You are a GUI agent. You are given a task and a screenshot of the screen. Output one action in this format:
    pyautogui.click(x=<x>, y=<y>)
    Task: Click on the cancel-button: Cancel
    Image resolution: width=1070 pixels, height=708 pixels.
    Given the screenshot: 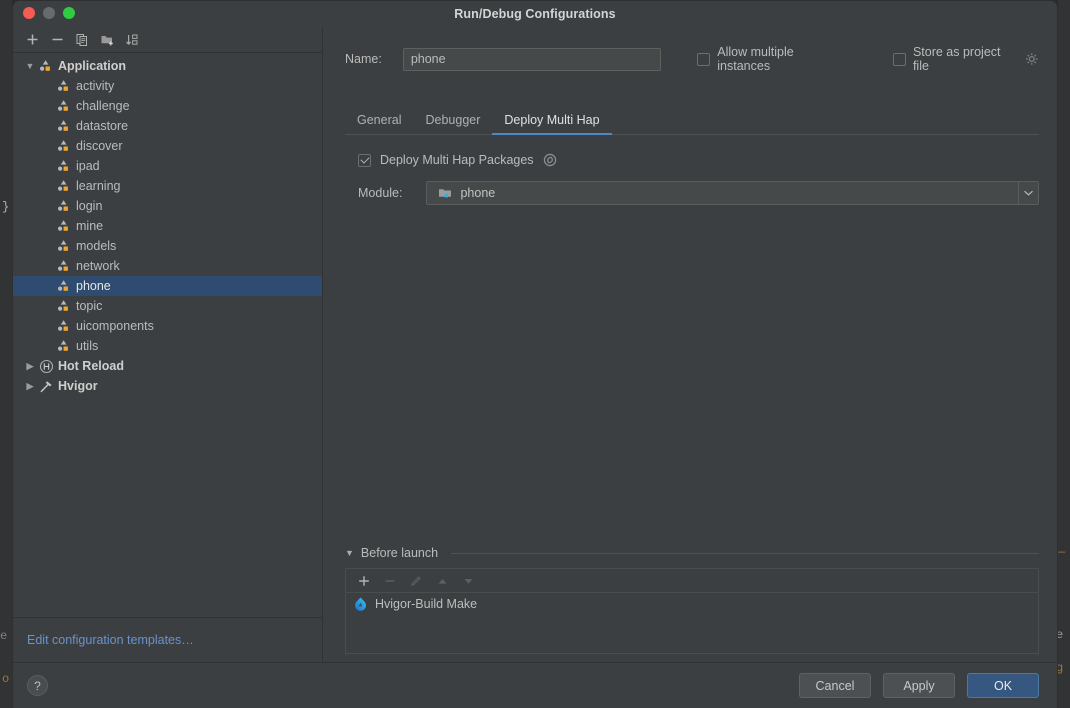 What is the action you would take?
    pyautogui.click(x=835, y=685)
    